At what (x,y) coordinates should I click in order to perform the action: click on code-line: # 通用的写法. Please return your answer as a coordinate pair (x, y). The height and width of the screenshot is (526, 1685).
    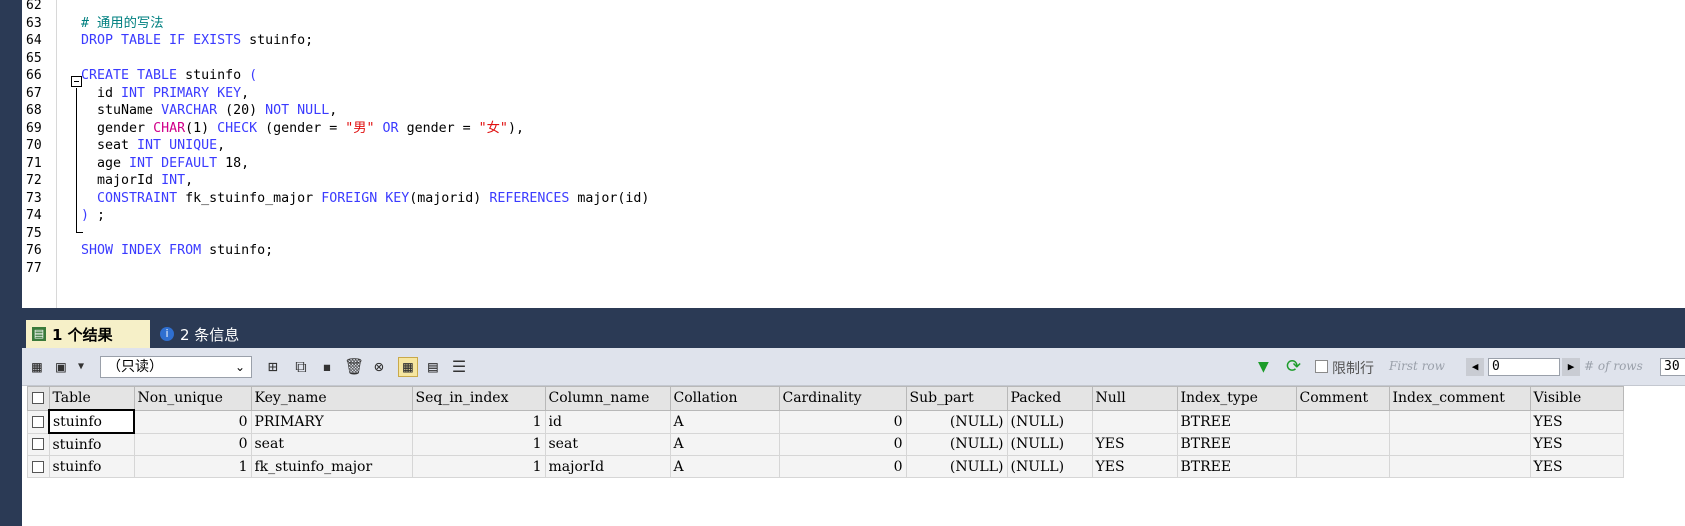
    Looking at the image, I should click on (122, 24).